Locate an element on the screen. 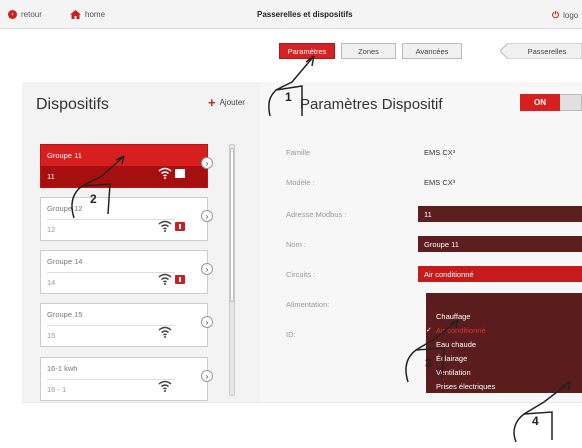 The width and height of the screenshot is (582, 448). page-title: Passerelles et dispositifs is located at coordinates (305, 14).